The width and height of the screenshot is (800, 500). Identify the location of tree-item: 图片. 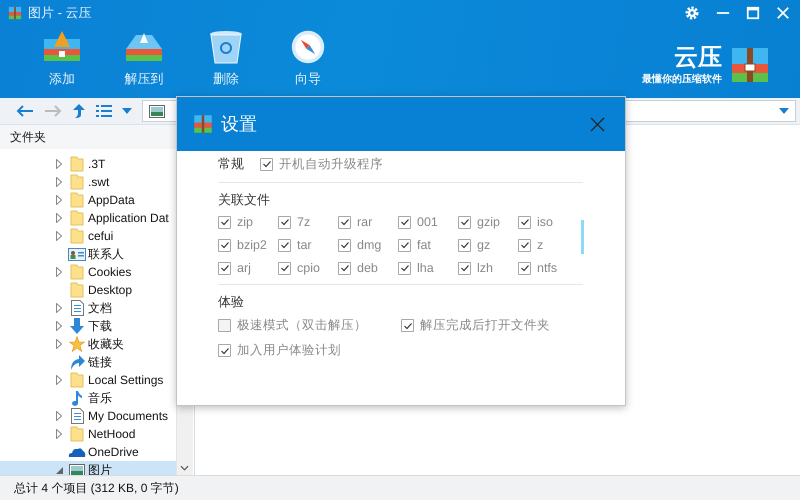
(88, 468).